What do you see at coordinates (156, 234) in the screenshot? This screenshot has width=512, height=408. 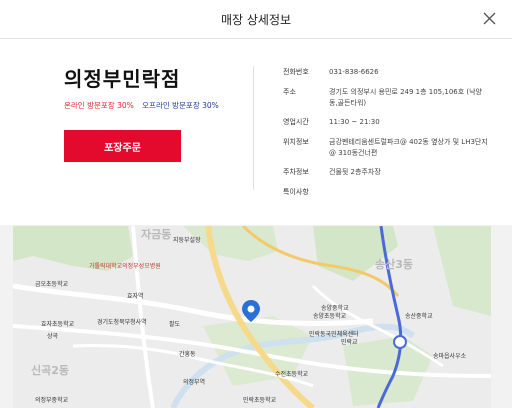 I see `map-label-area: 자금동` at bounding box center [156, 234].